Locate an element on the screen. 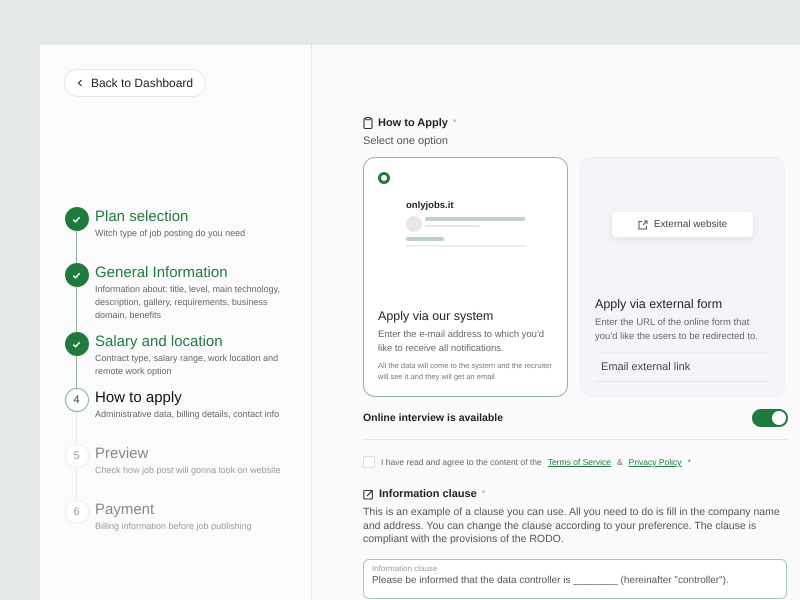  ampersand-text: & is located at coordinates (619, 462).